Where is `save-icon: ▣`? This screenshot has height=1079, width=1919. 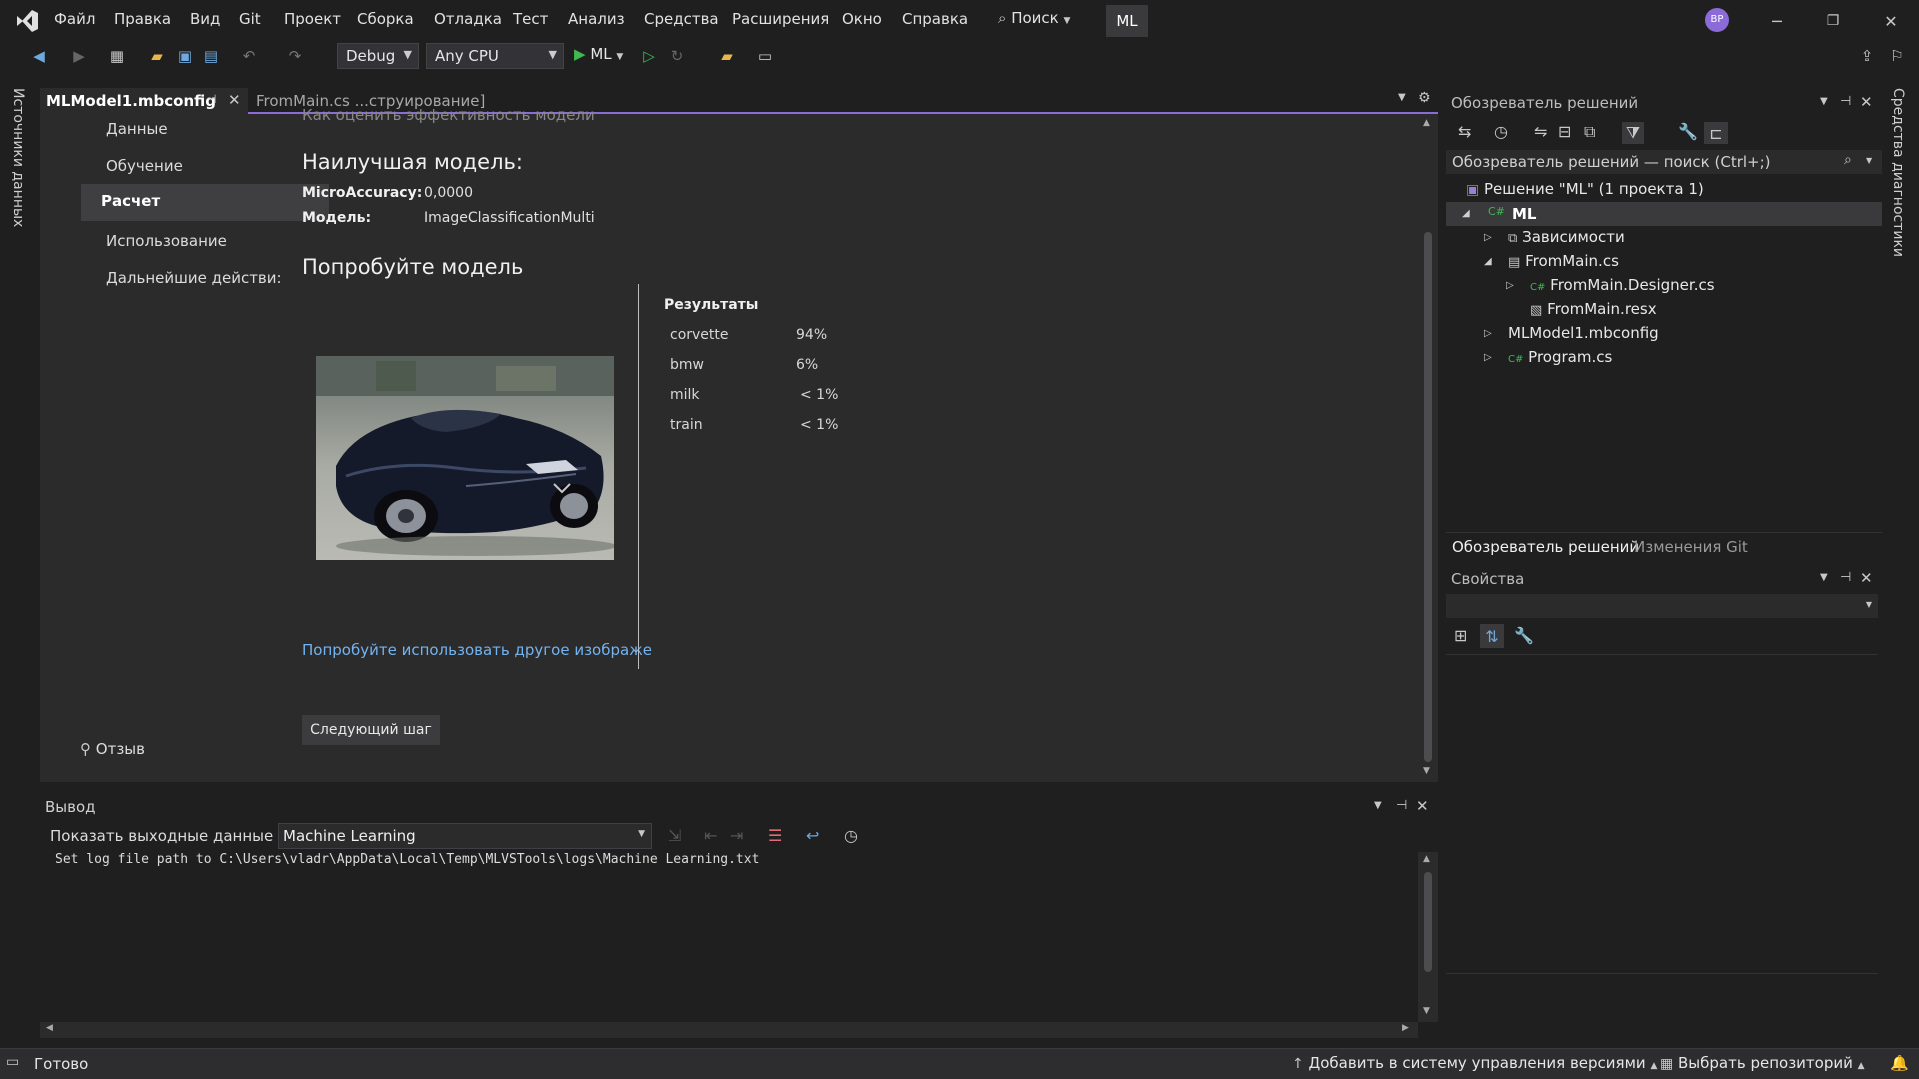 save-icon: ▣ is located at coordinates (185, 56).